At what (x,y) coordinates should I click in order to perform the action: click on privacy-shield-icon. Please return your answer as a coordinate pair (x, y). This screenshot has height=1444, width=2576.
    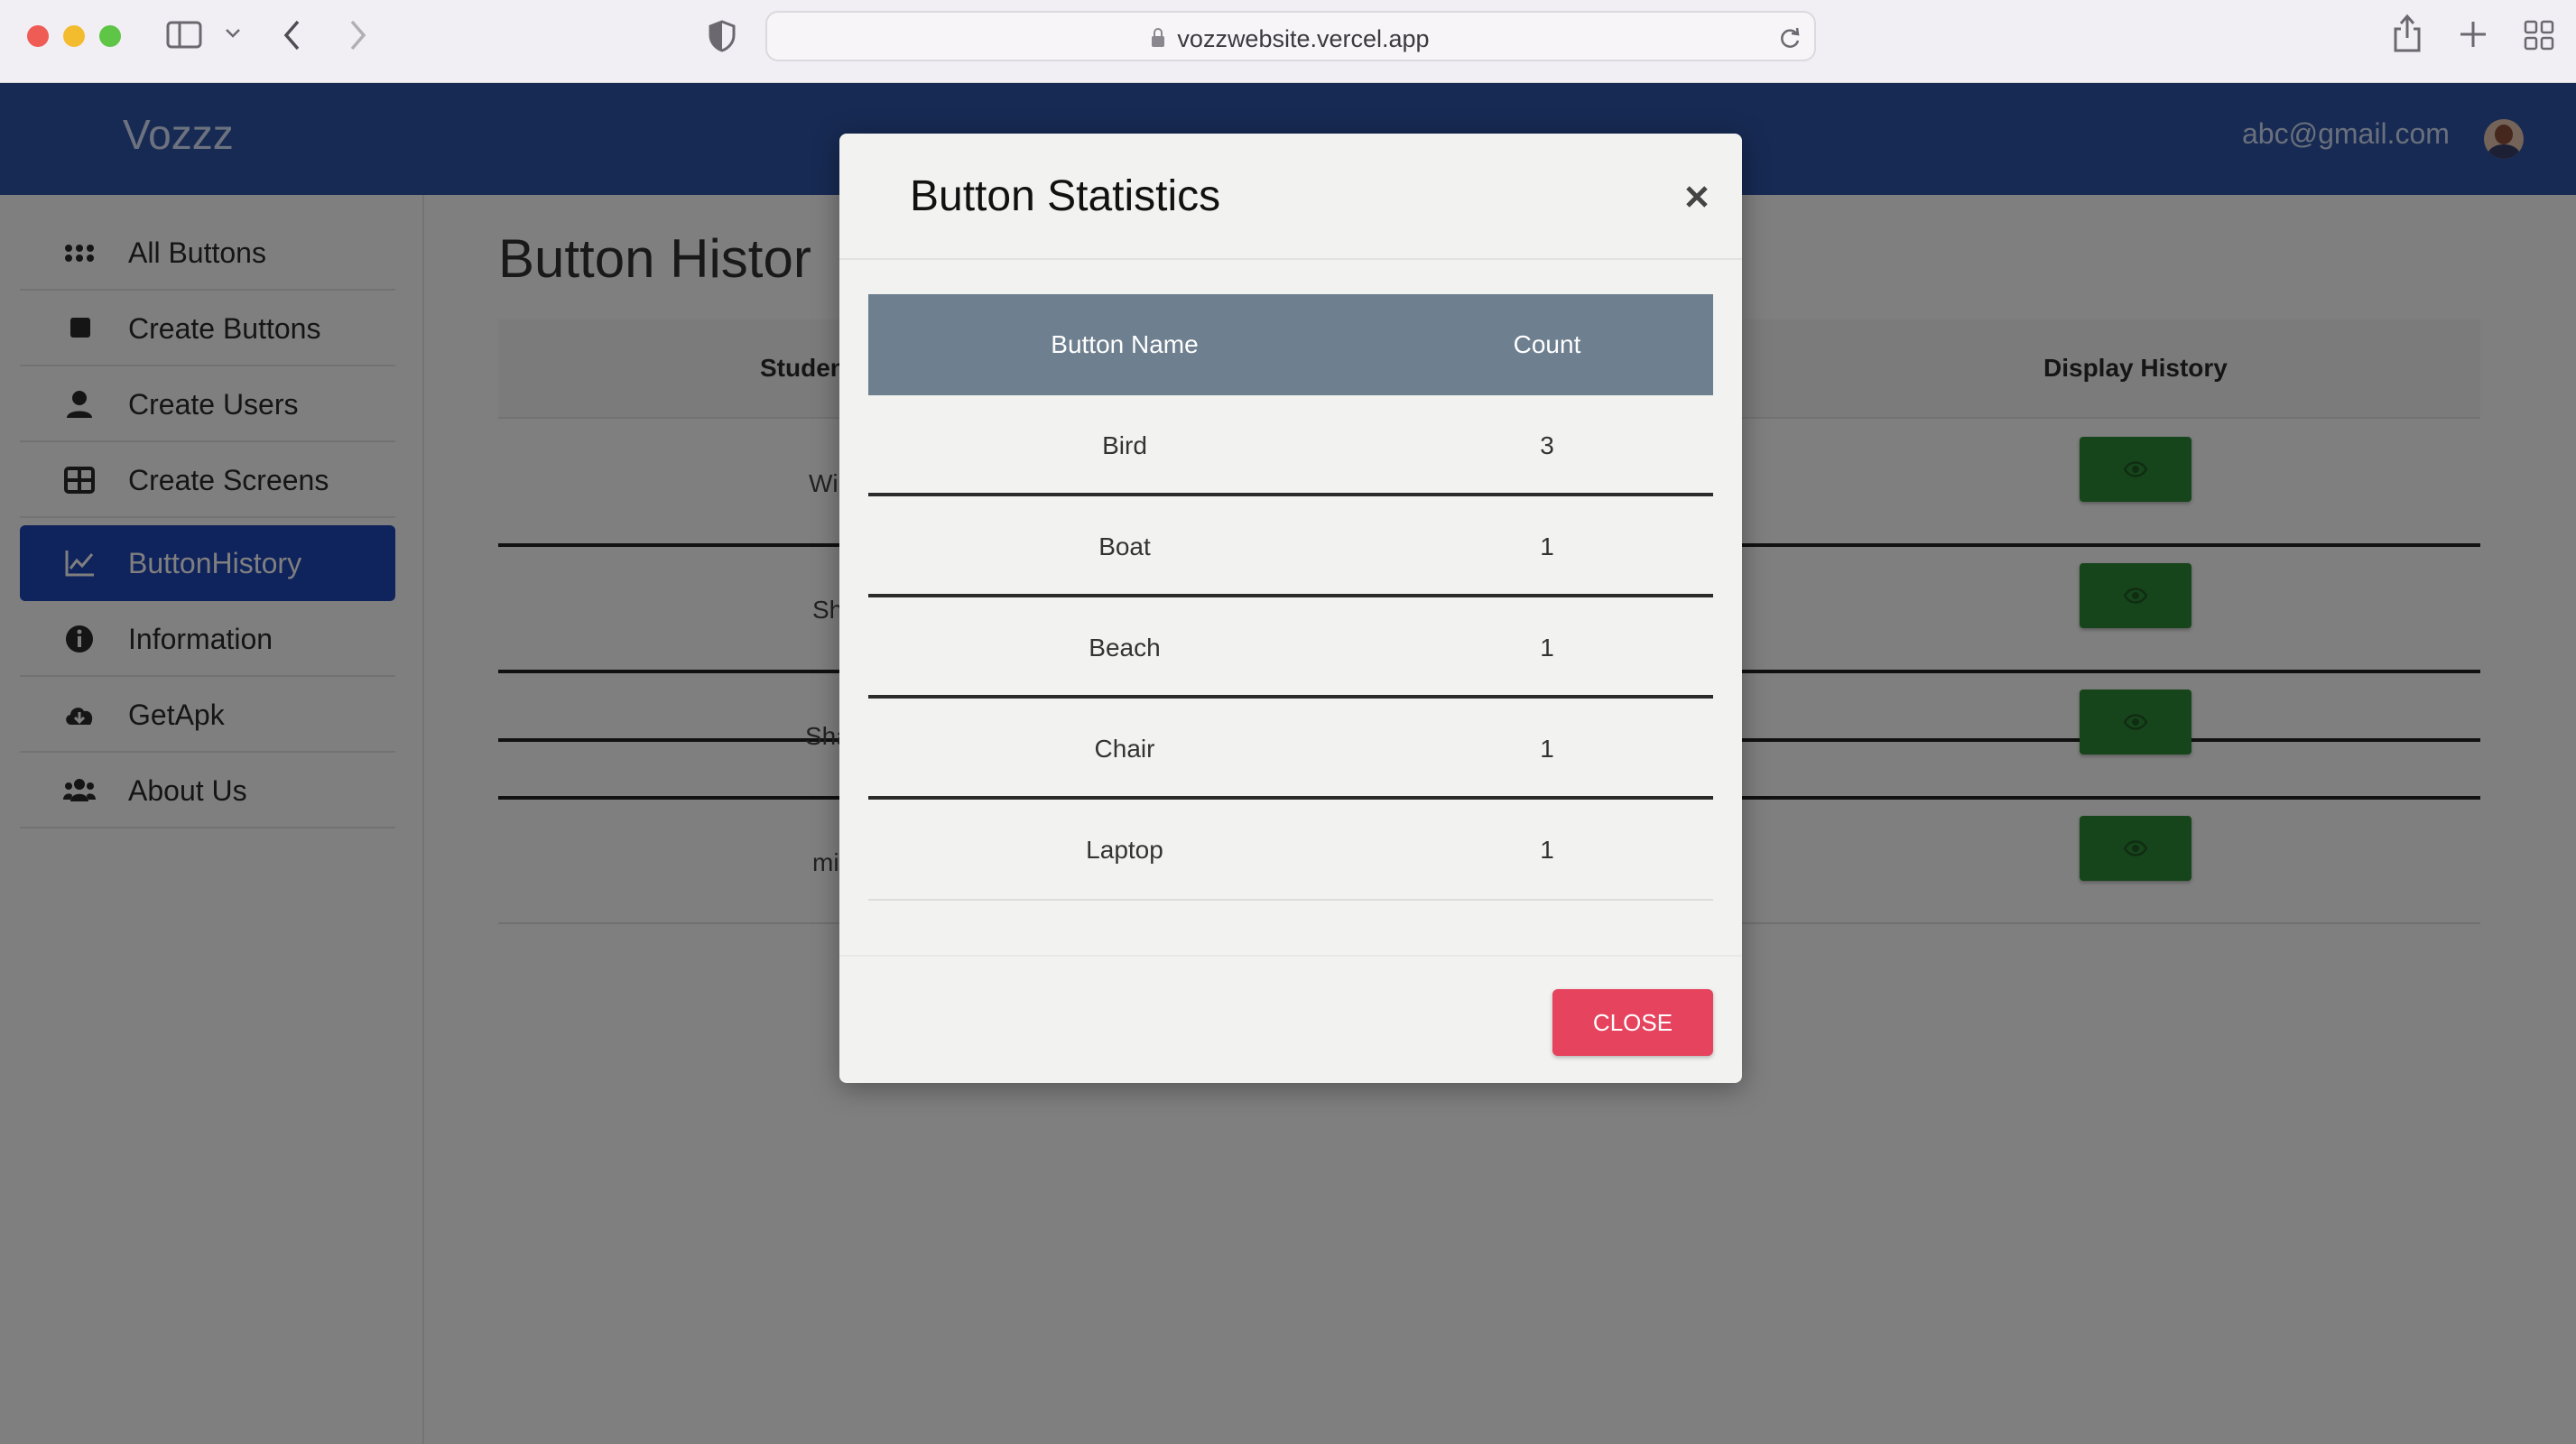
    Looking at the image, I should click on (722, 36).